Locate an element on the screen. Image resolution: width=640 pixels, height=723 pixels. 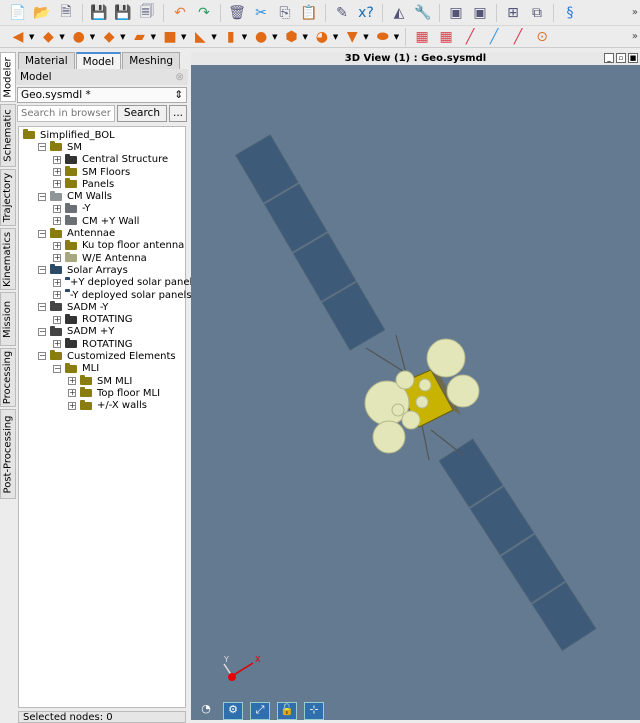
point-icon: ⊙ is located at coordinates (542, 37).